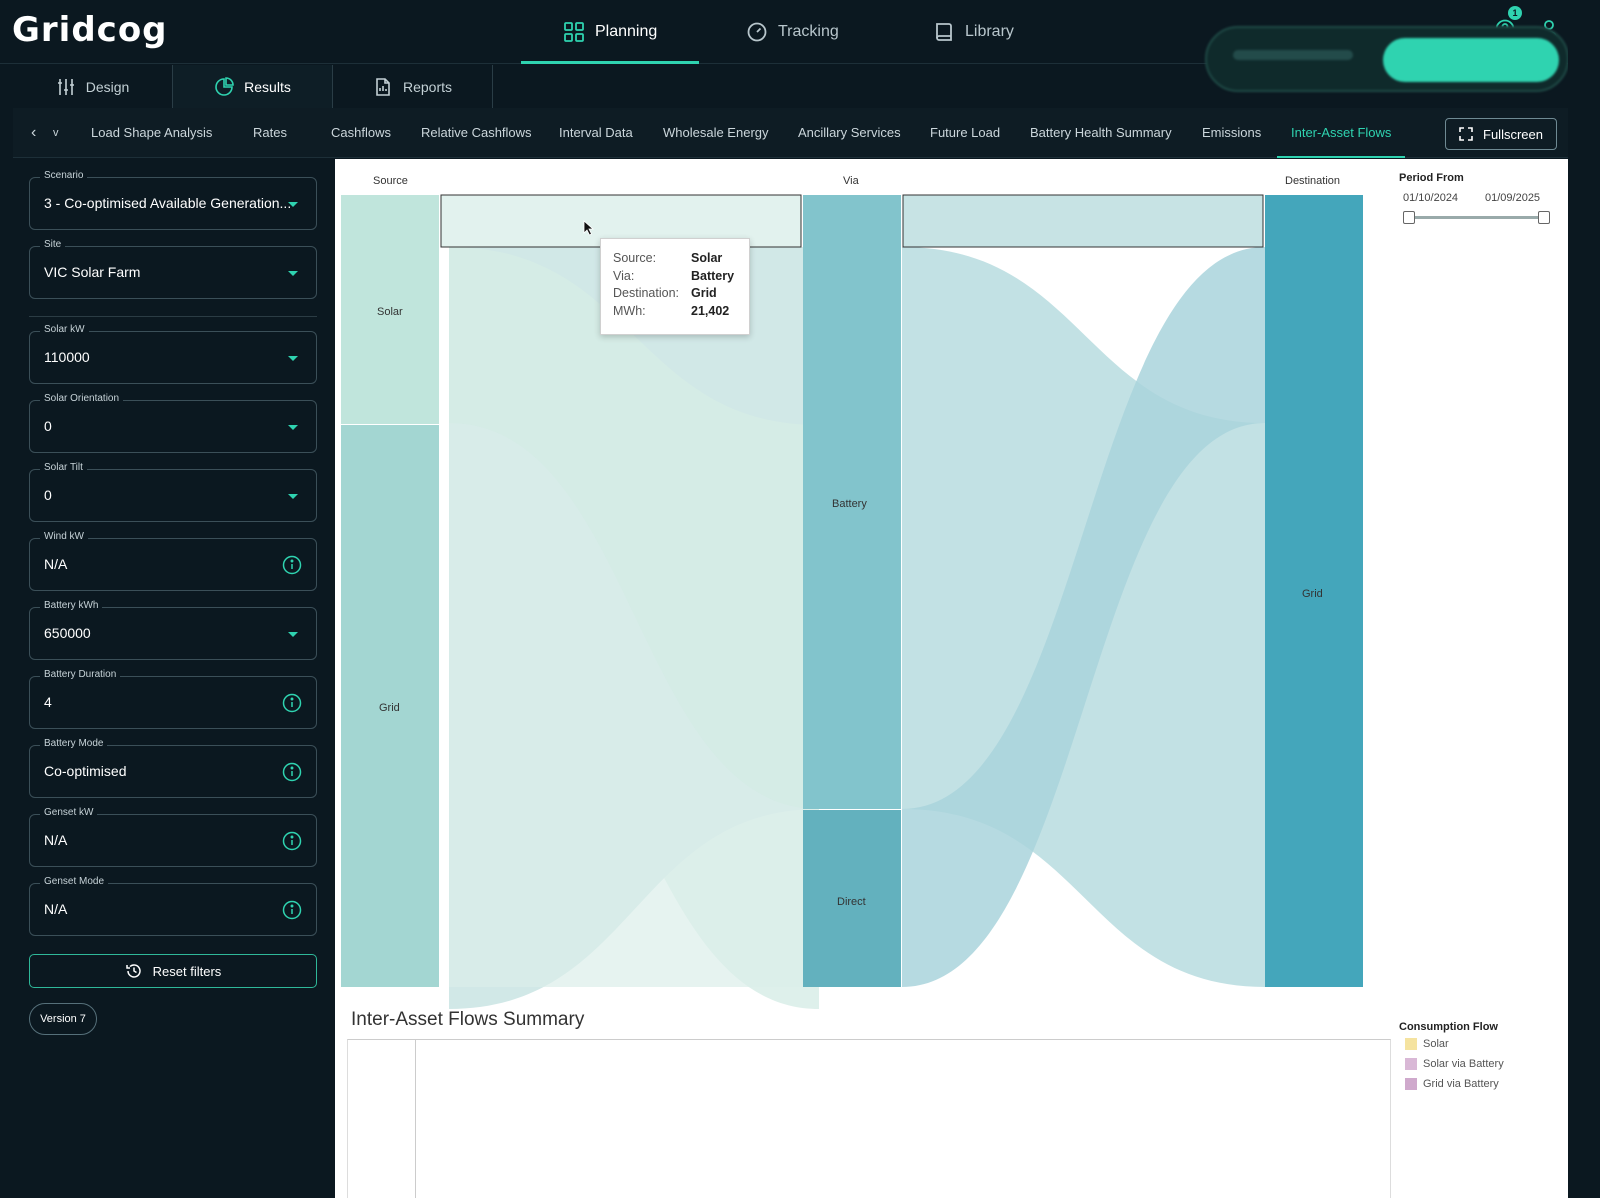 The image size is (1600, 1198). I want to click on period-filter-title: Period From, so click(1431, 178).